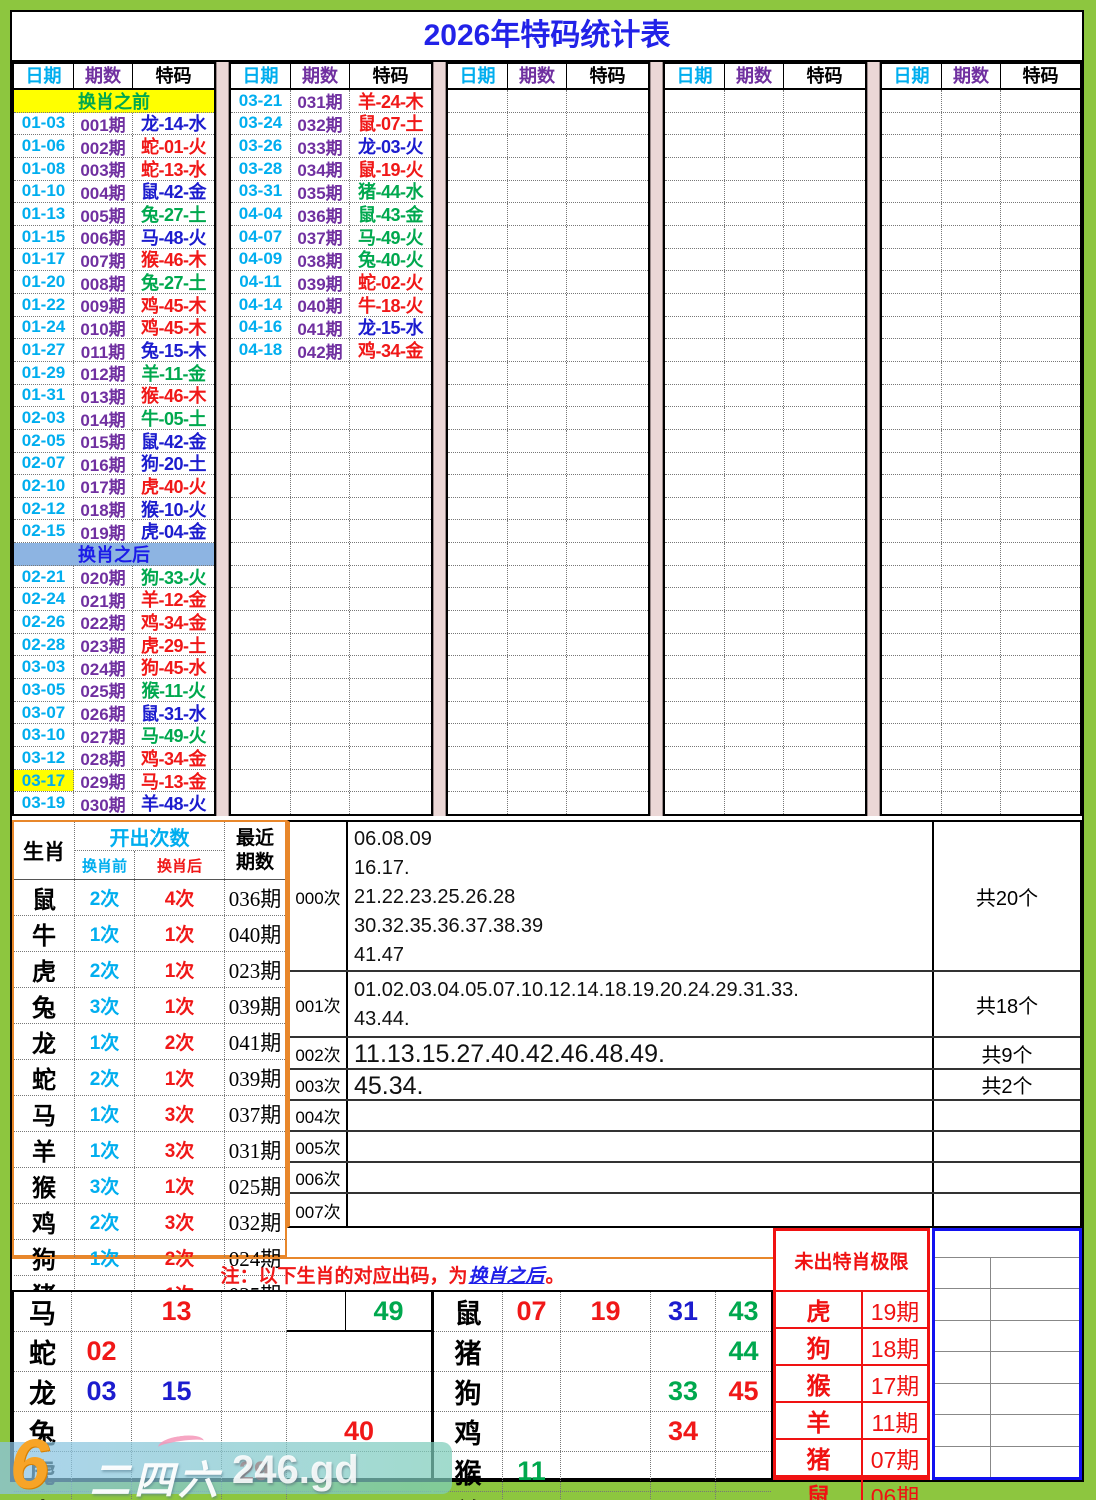 The height and width of the screenshot is (1500, 1096). What do you see at coordinates (114, 146) in the screenshot?
I see `draw-row: 01-06 002期 蛇-01-火` at bounding box center [114, 146].